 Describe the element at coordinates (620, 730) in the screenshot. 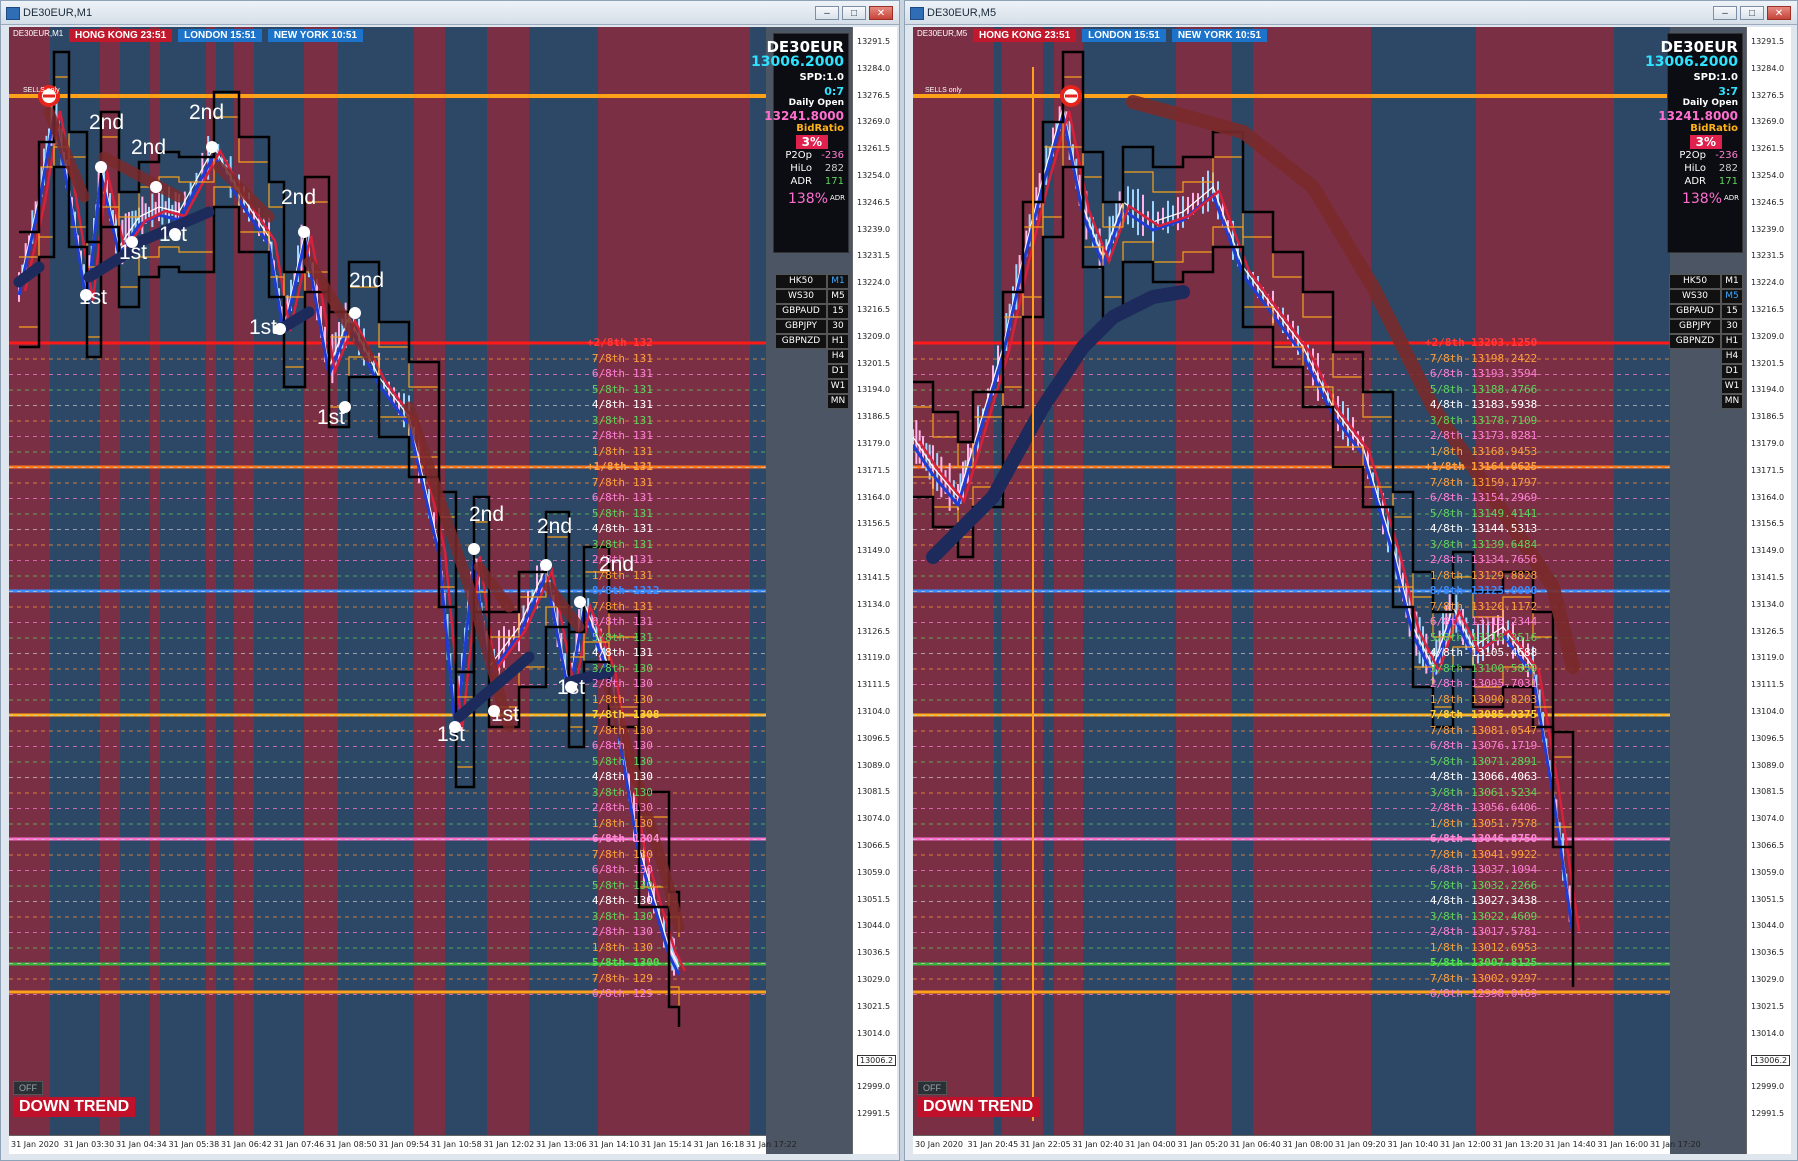

I see `level-label: 7/8th 130` at that location.